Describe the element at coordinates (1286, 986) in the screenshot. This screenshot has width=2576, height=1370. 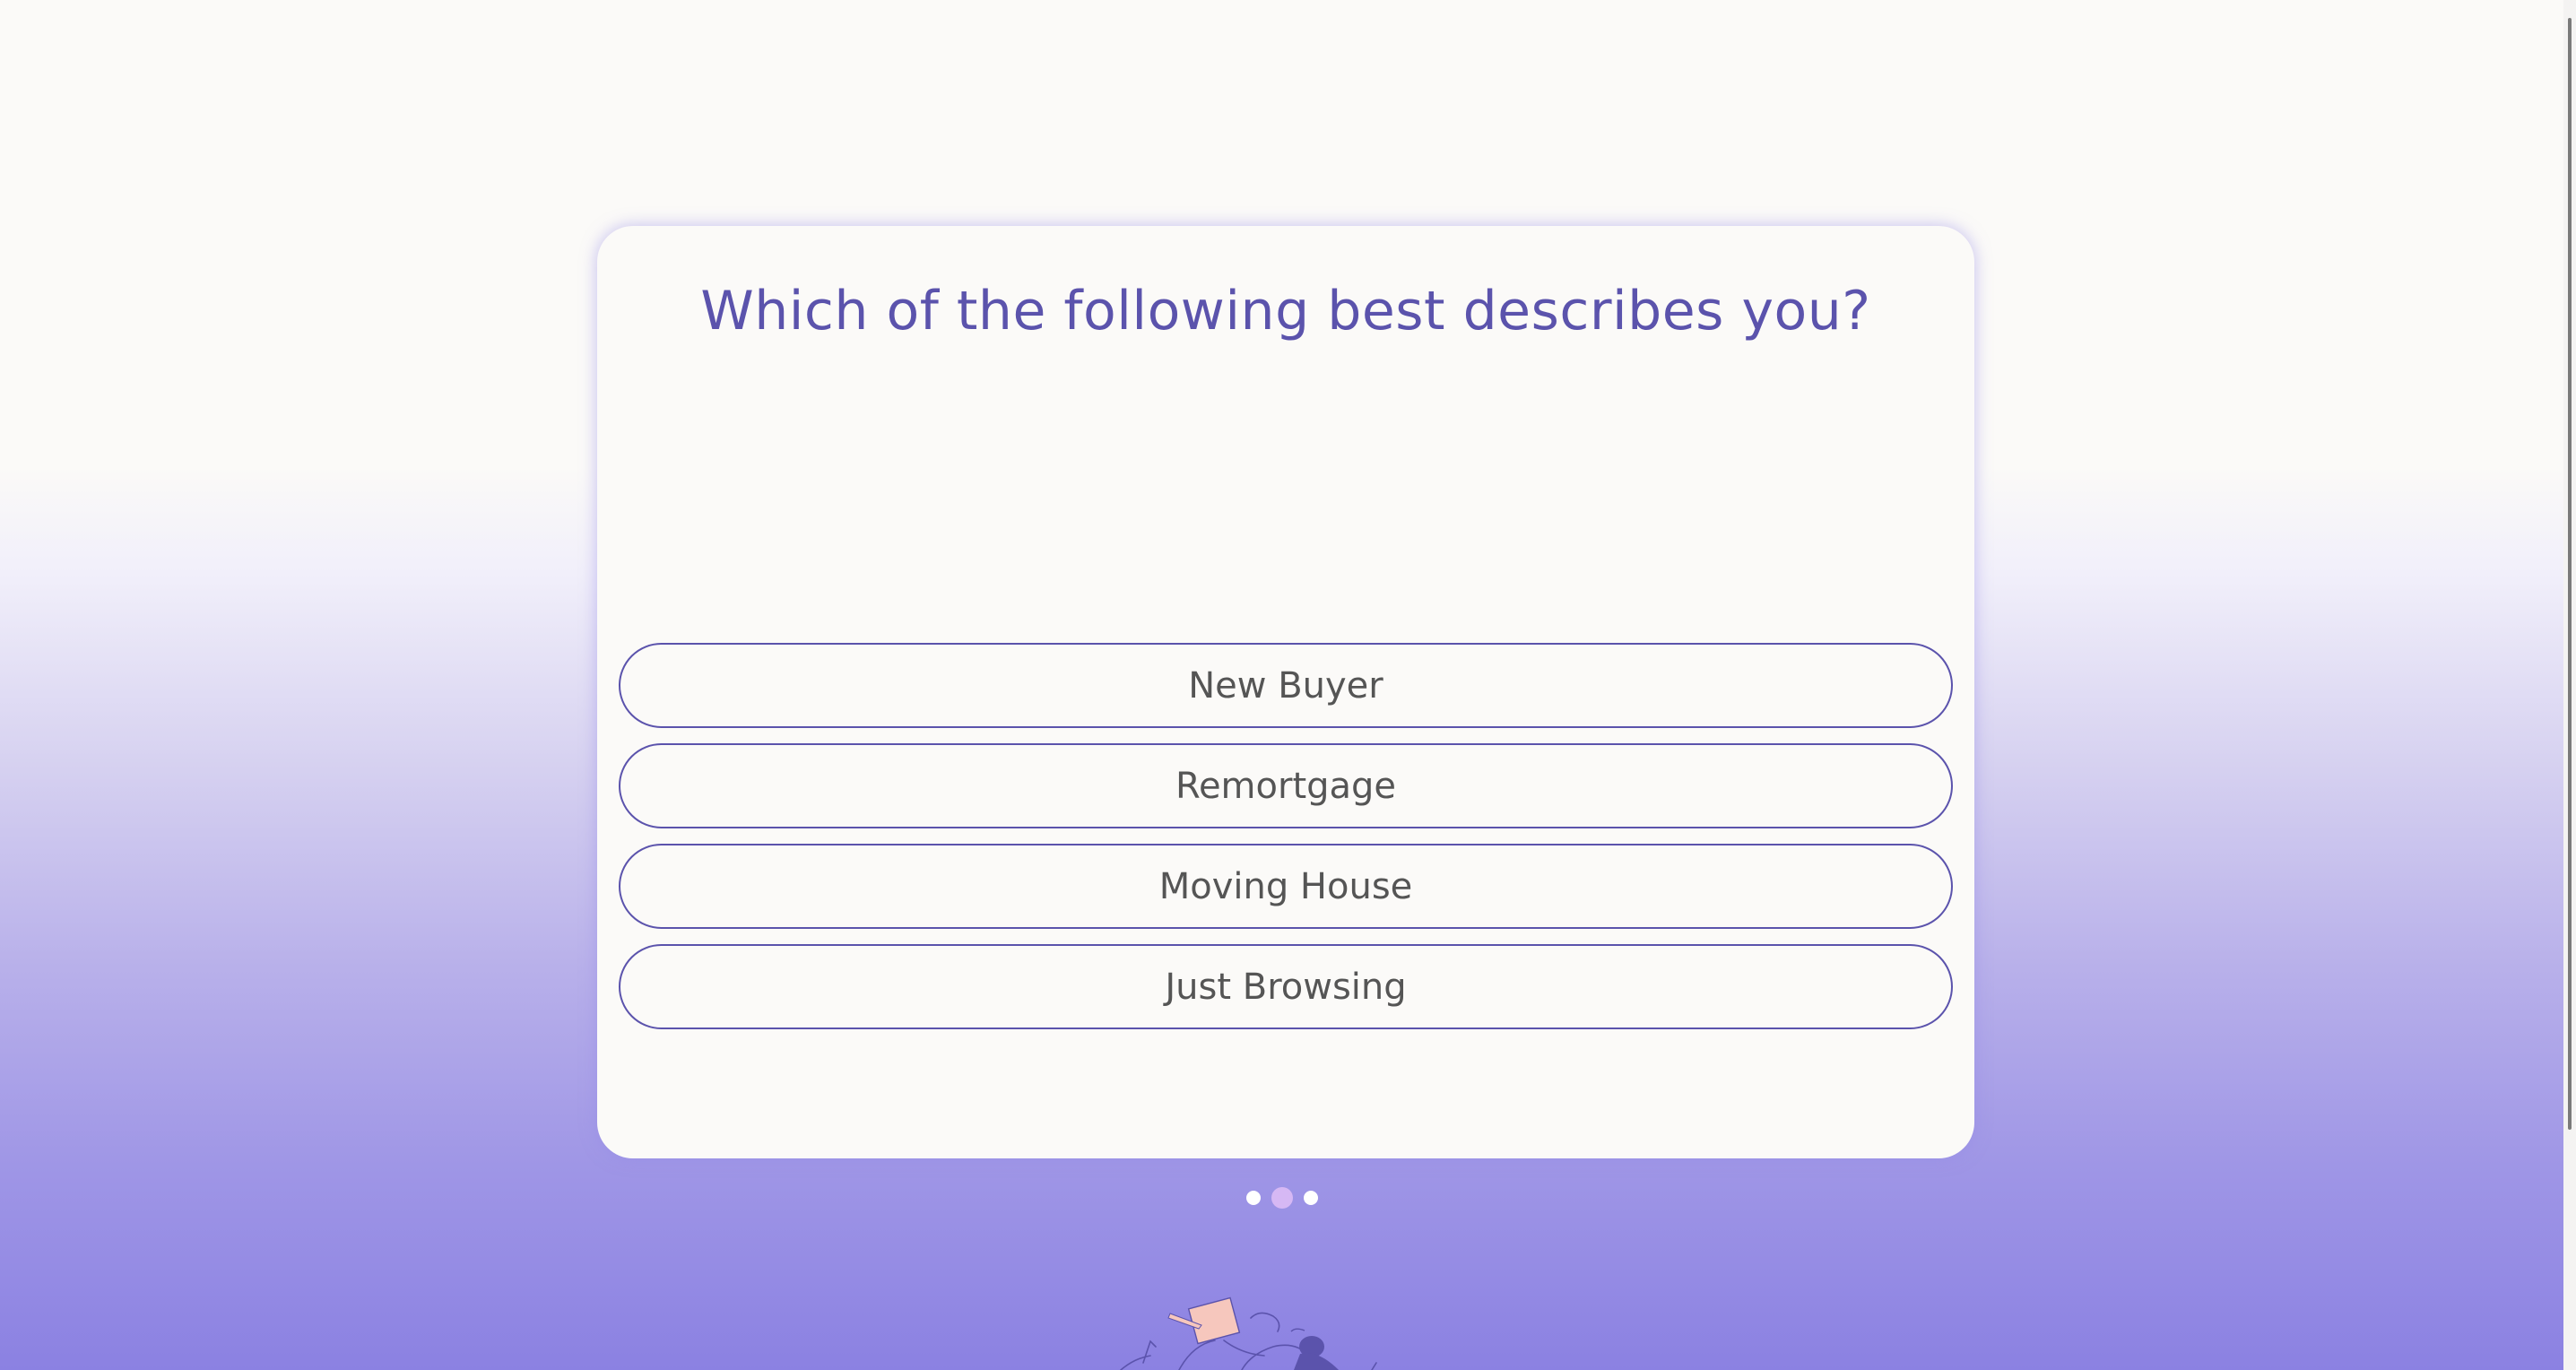
I see `option-just-browsing-button: Just Browsing` at that location.